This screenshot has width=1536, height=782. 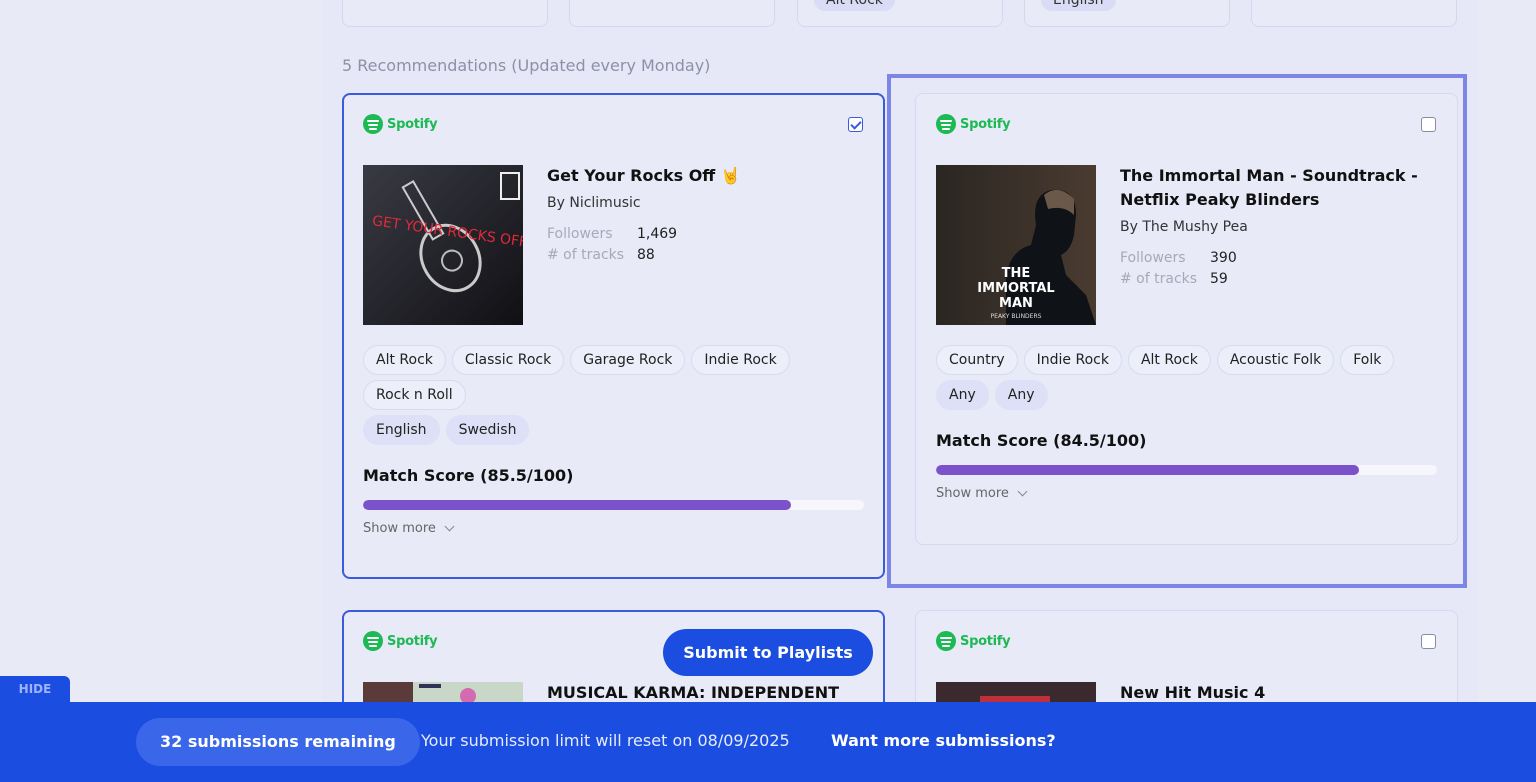 I want to click on top-card-3: Alt Rock, so click(x=900, y=13).